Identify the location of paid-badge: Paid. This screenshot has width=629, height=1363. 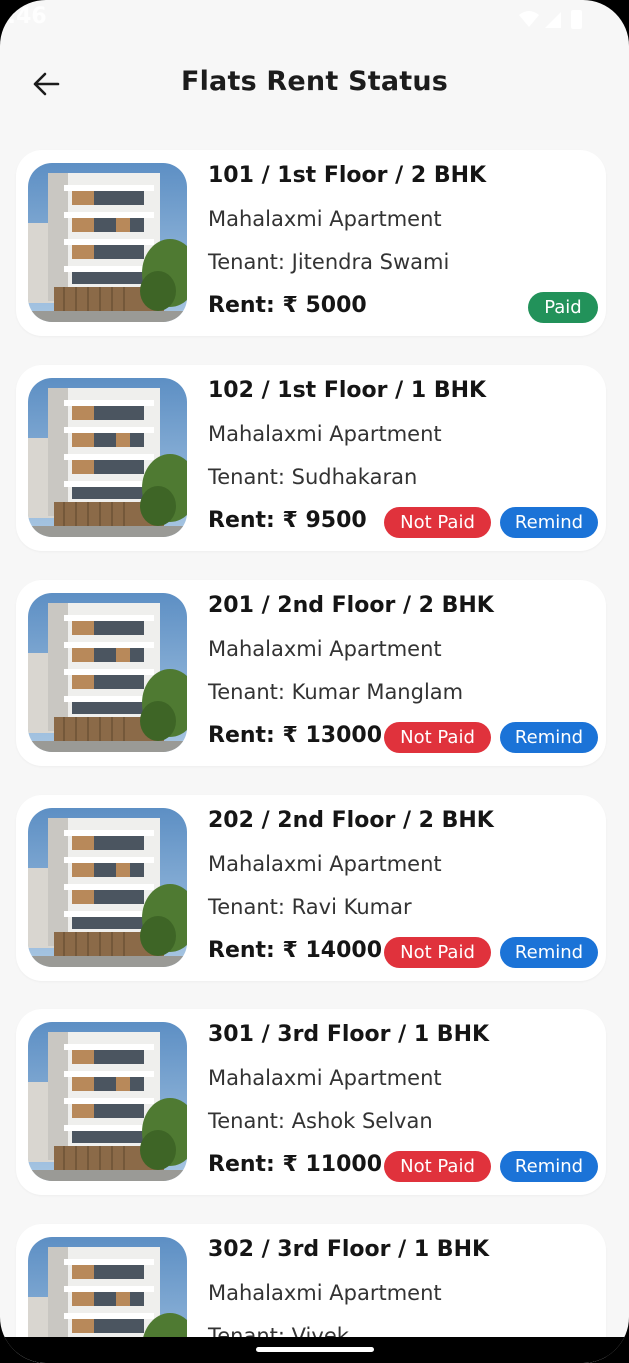
(563, 307).